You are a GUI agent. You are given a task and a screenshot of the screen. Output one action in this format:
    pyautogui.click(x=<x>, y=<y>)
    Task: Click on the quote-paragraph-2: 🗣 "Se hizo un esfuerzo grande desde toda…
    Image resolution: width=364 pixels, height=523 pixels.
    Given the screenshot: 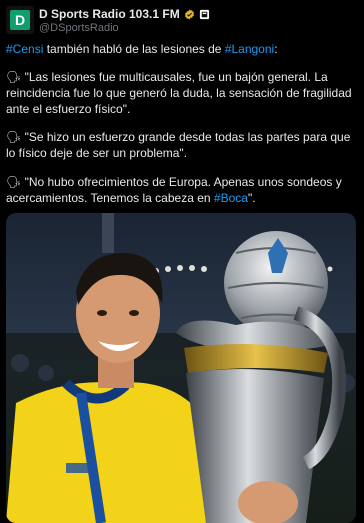 What is the action you would take?
    pyautogui.click(x=181, y=145)
    